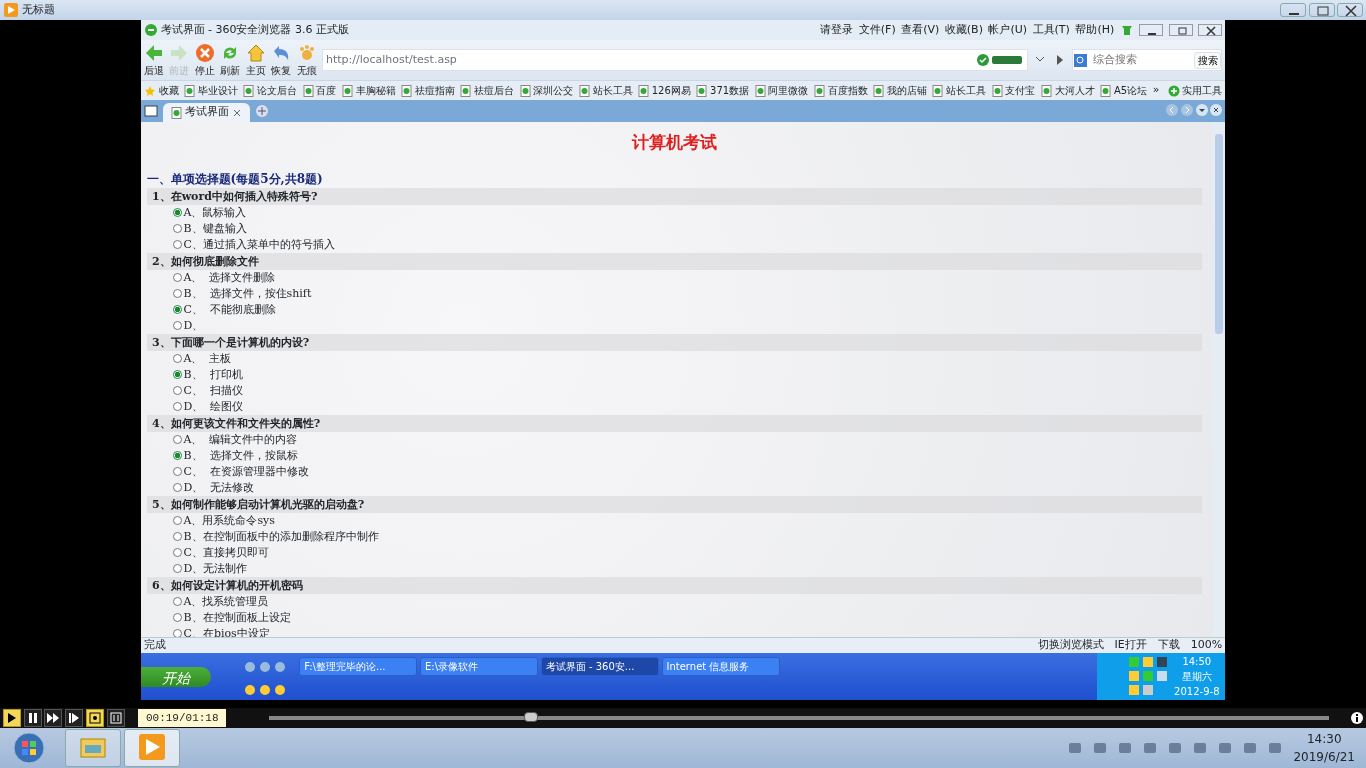 This screenshot has height=768, width=1366. I want to click on radio-option: B、在控制面板中的添加删除程序中制作, so click(674, 536).